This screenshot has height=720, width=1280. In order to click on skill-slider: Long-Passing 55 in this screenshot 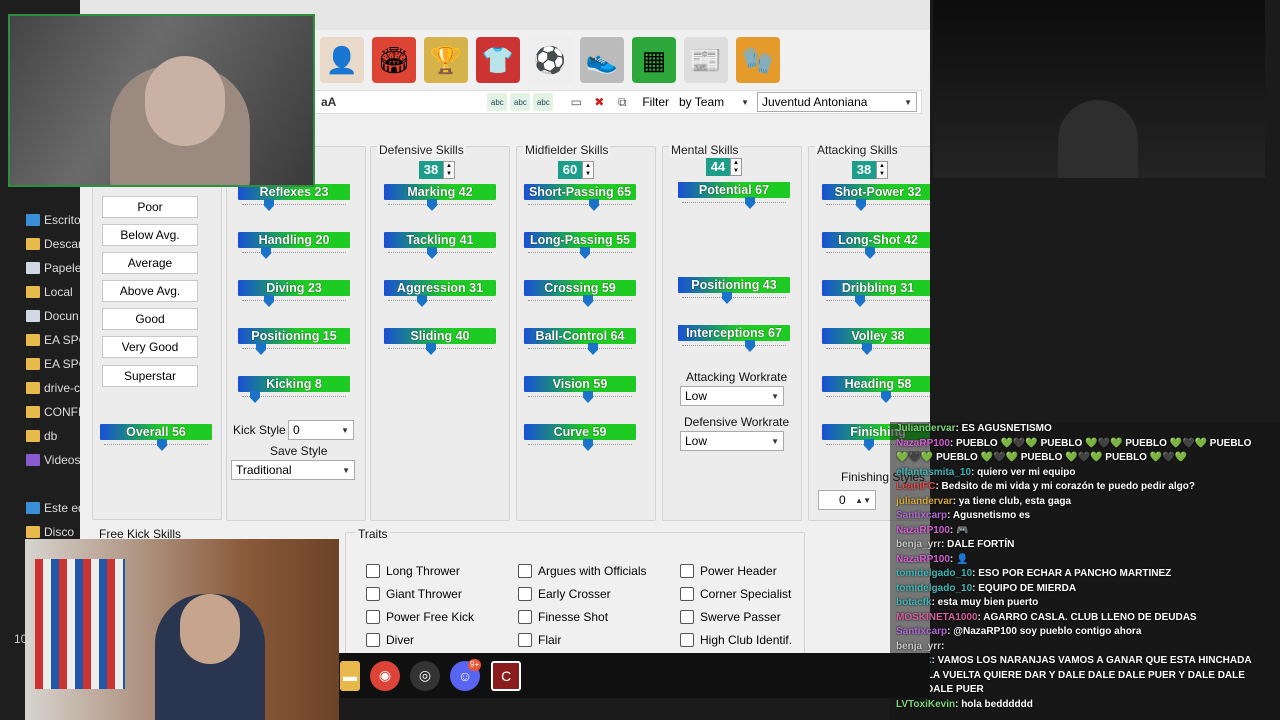, I will do `click(580, 248)`.